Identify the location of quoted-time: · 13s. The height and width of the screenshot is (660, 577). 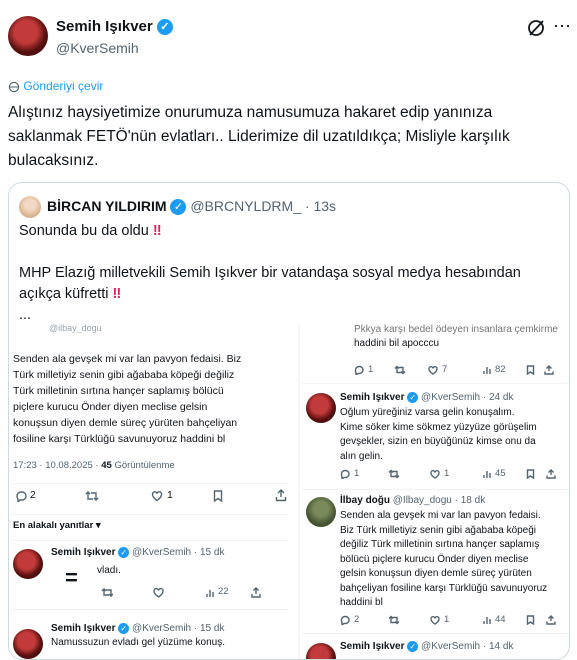
(320, 206).